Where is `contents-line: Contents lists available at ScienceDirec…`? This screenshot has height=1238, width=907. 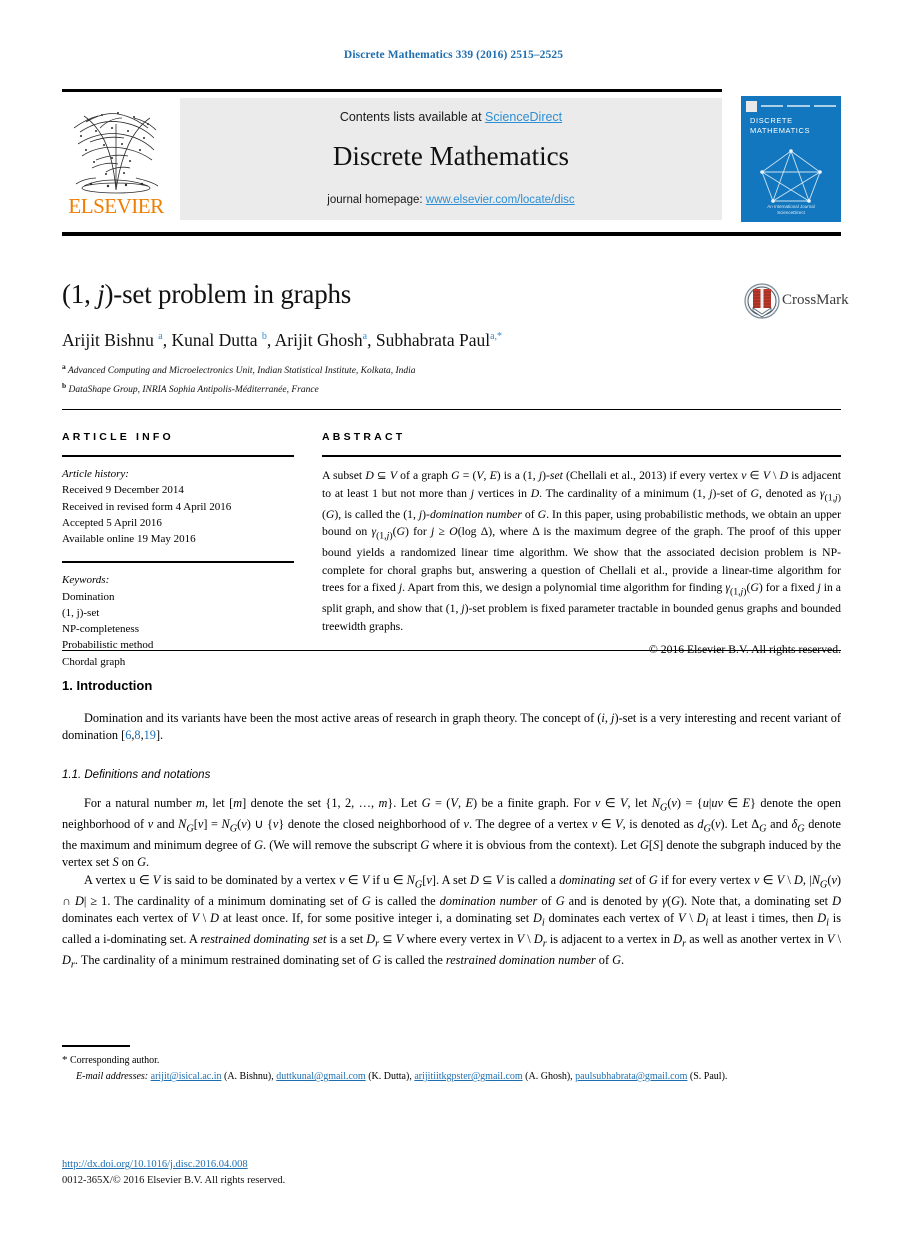 contents-line: Contents lists available at ScienceDirec… is located at coordinates (451, 117).